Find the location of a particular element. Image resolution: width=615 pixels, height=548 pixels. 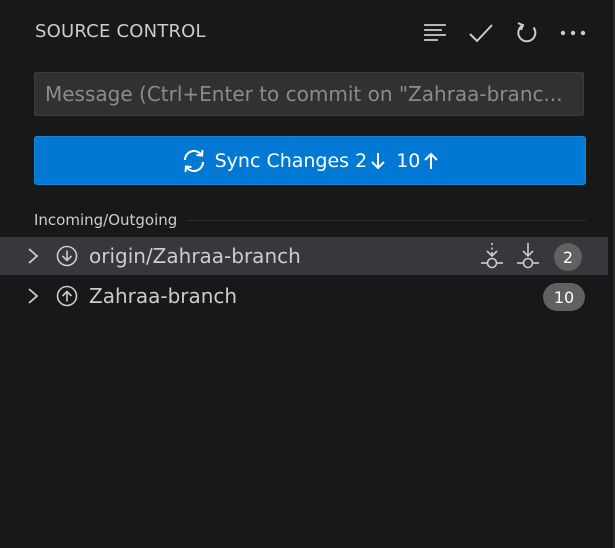

branch-label: origin/Zahraa-branch is located at coordinates (195, 256).